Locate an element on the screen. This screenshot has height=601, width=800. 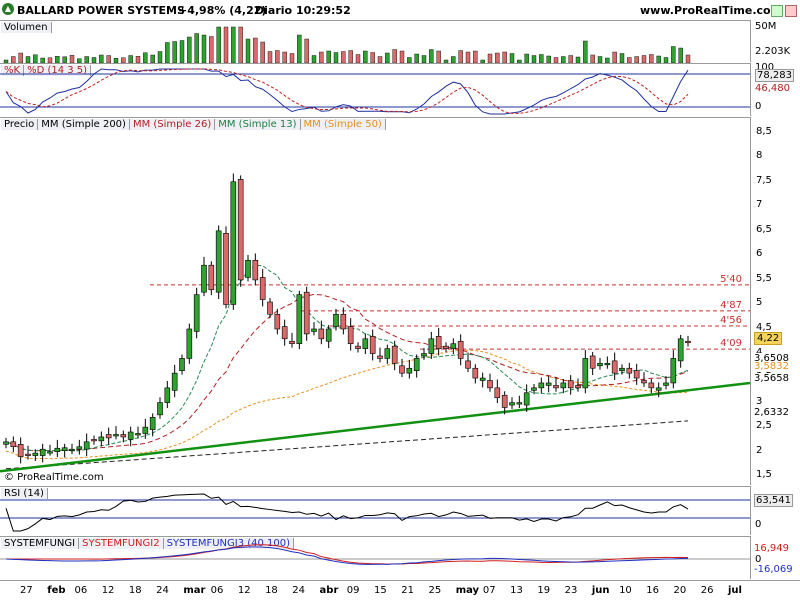
site-label: www.ProRealTime.com is located at coordinates (711, 10).